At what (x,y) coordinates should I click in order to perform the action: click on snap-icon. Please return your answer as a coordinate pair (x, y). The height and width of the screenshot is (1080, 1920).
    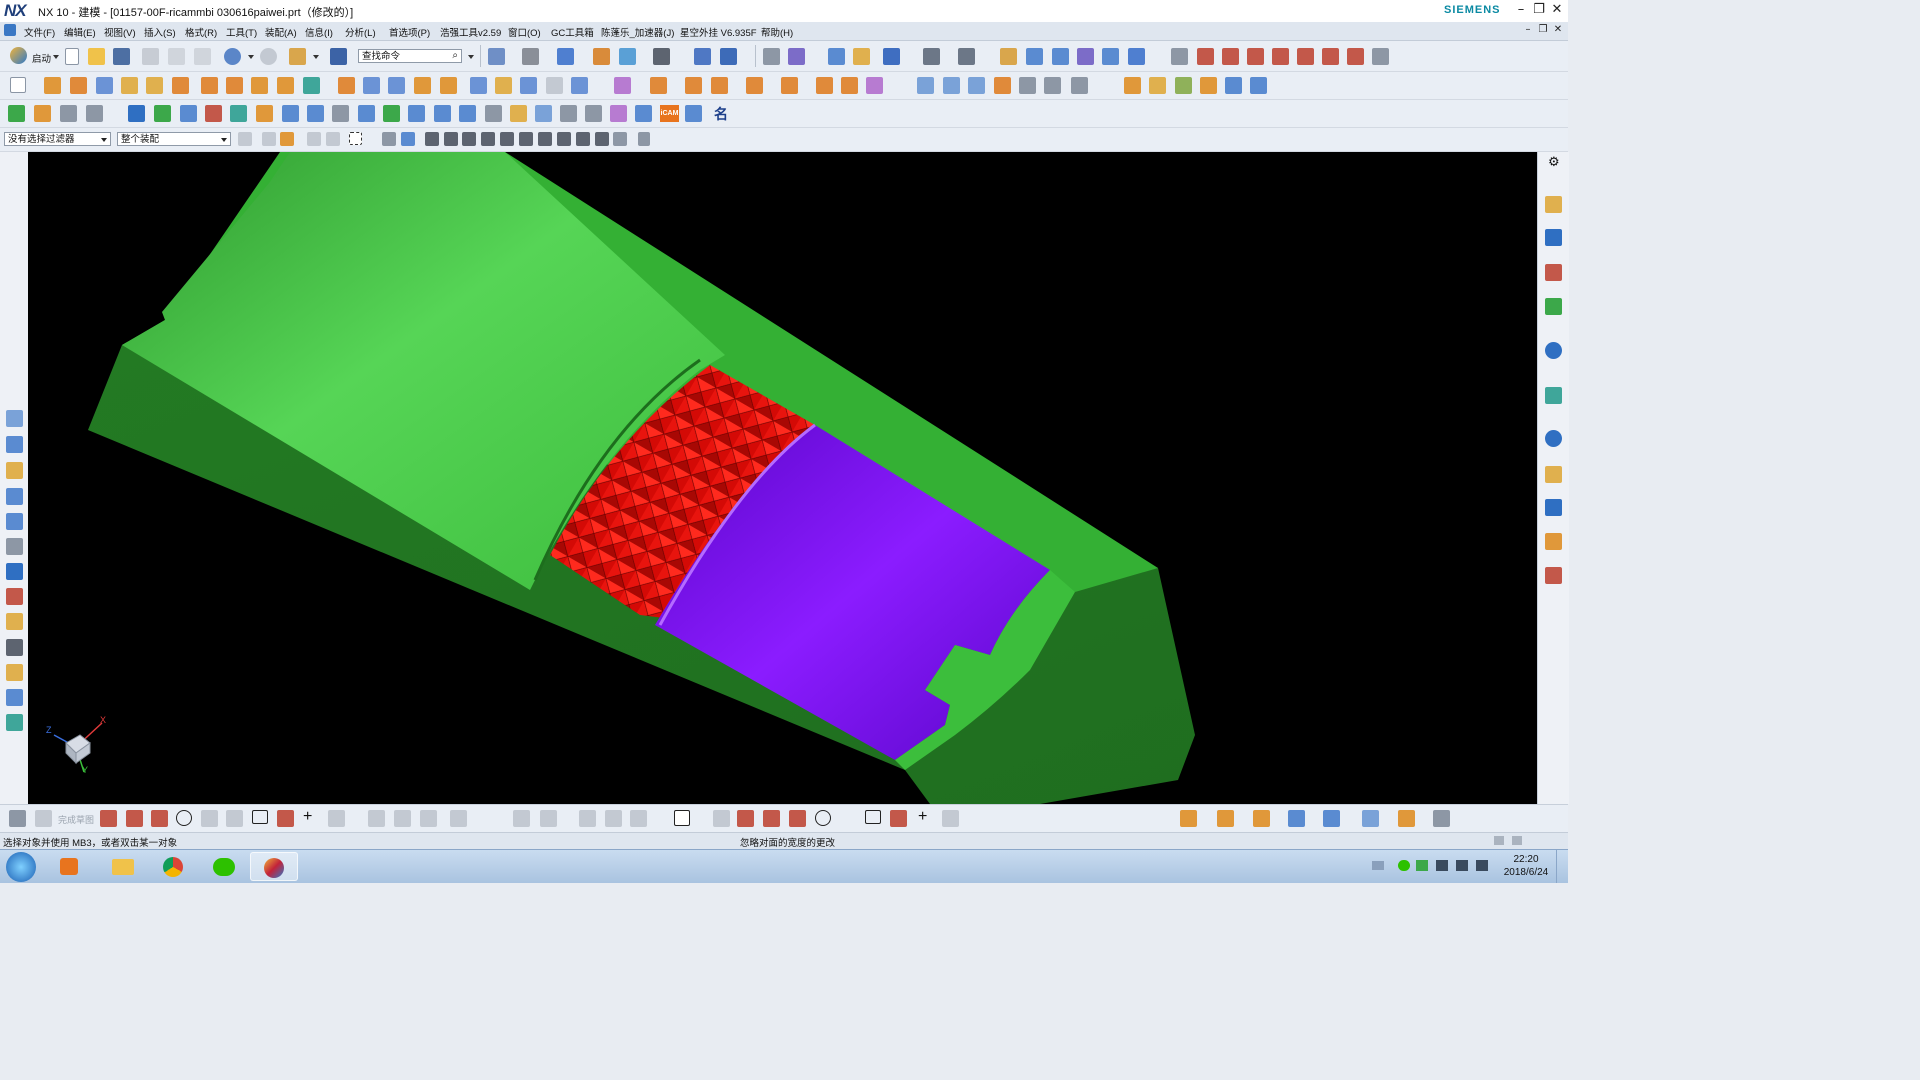
    Looking at the image, I should click on (891, 56).